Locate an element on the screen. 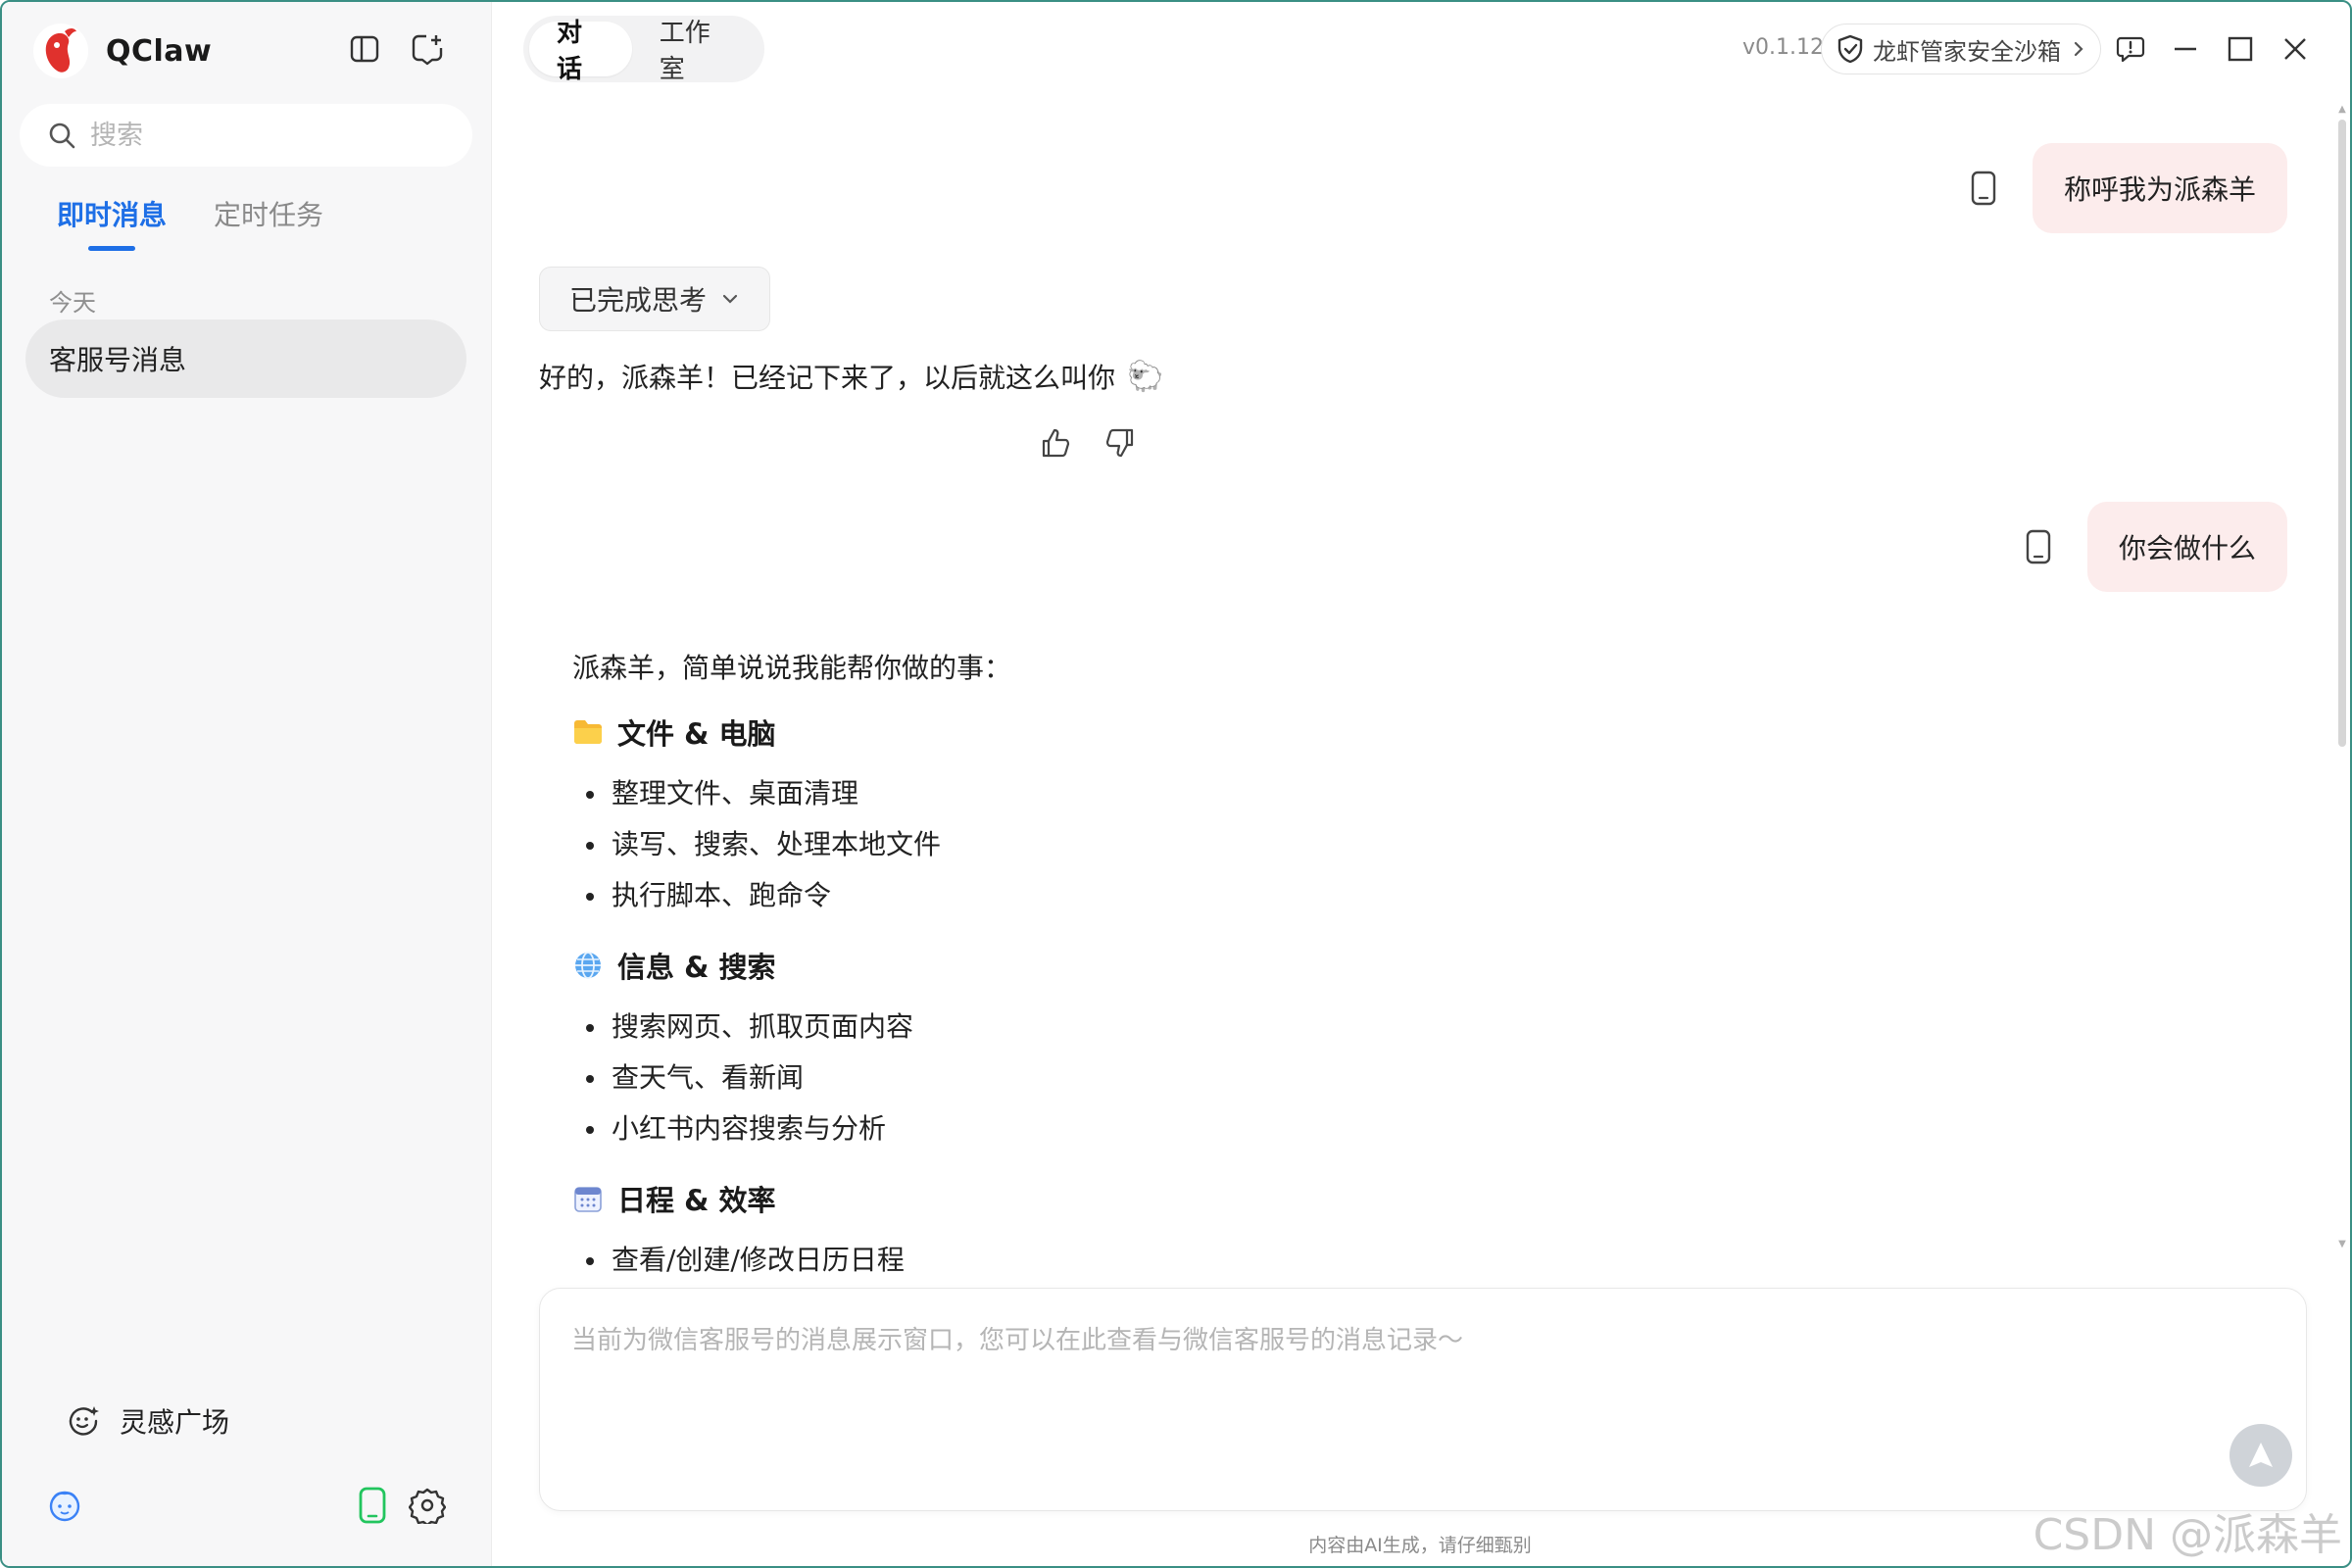 The image size is (2352, 1568). settings-button is located at coordinates (427, 1505).